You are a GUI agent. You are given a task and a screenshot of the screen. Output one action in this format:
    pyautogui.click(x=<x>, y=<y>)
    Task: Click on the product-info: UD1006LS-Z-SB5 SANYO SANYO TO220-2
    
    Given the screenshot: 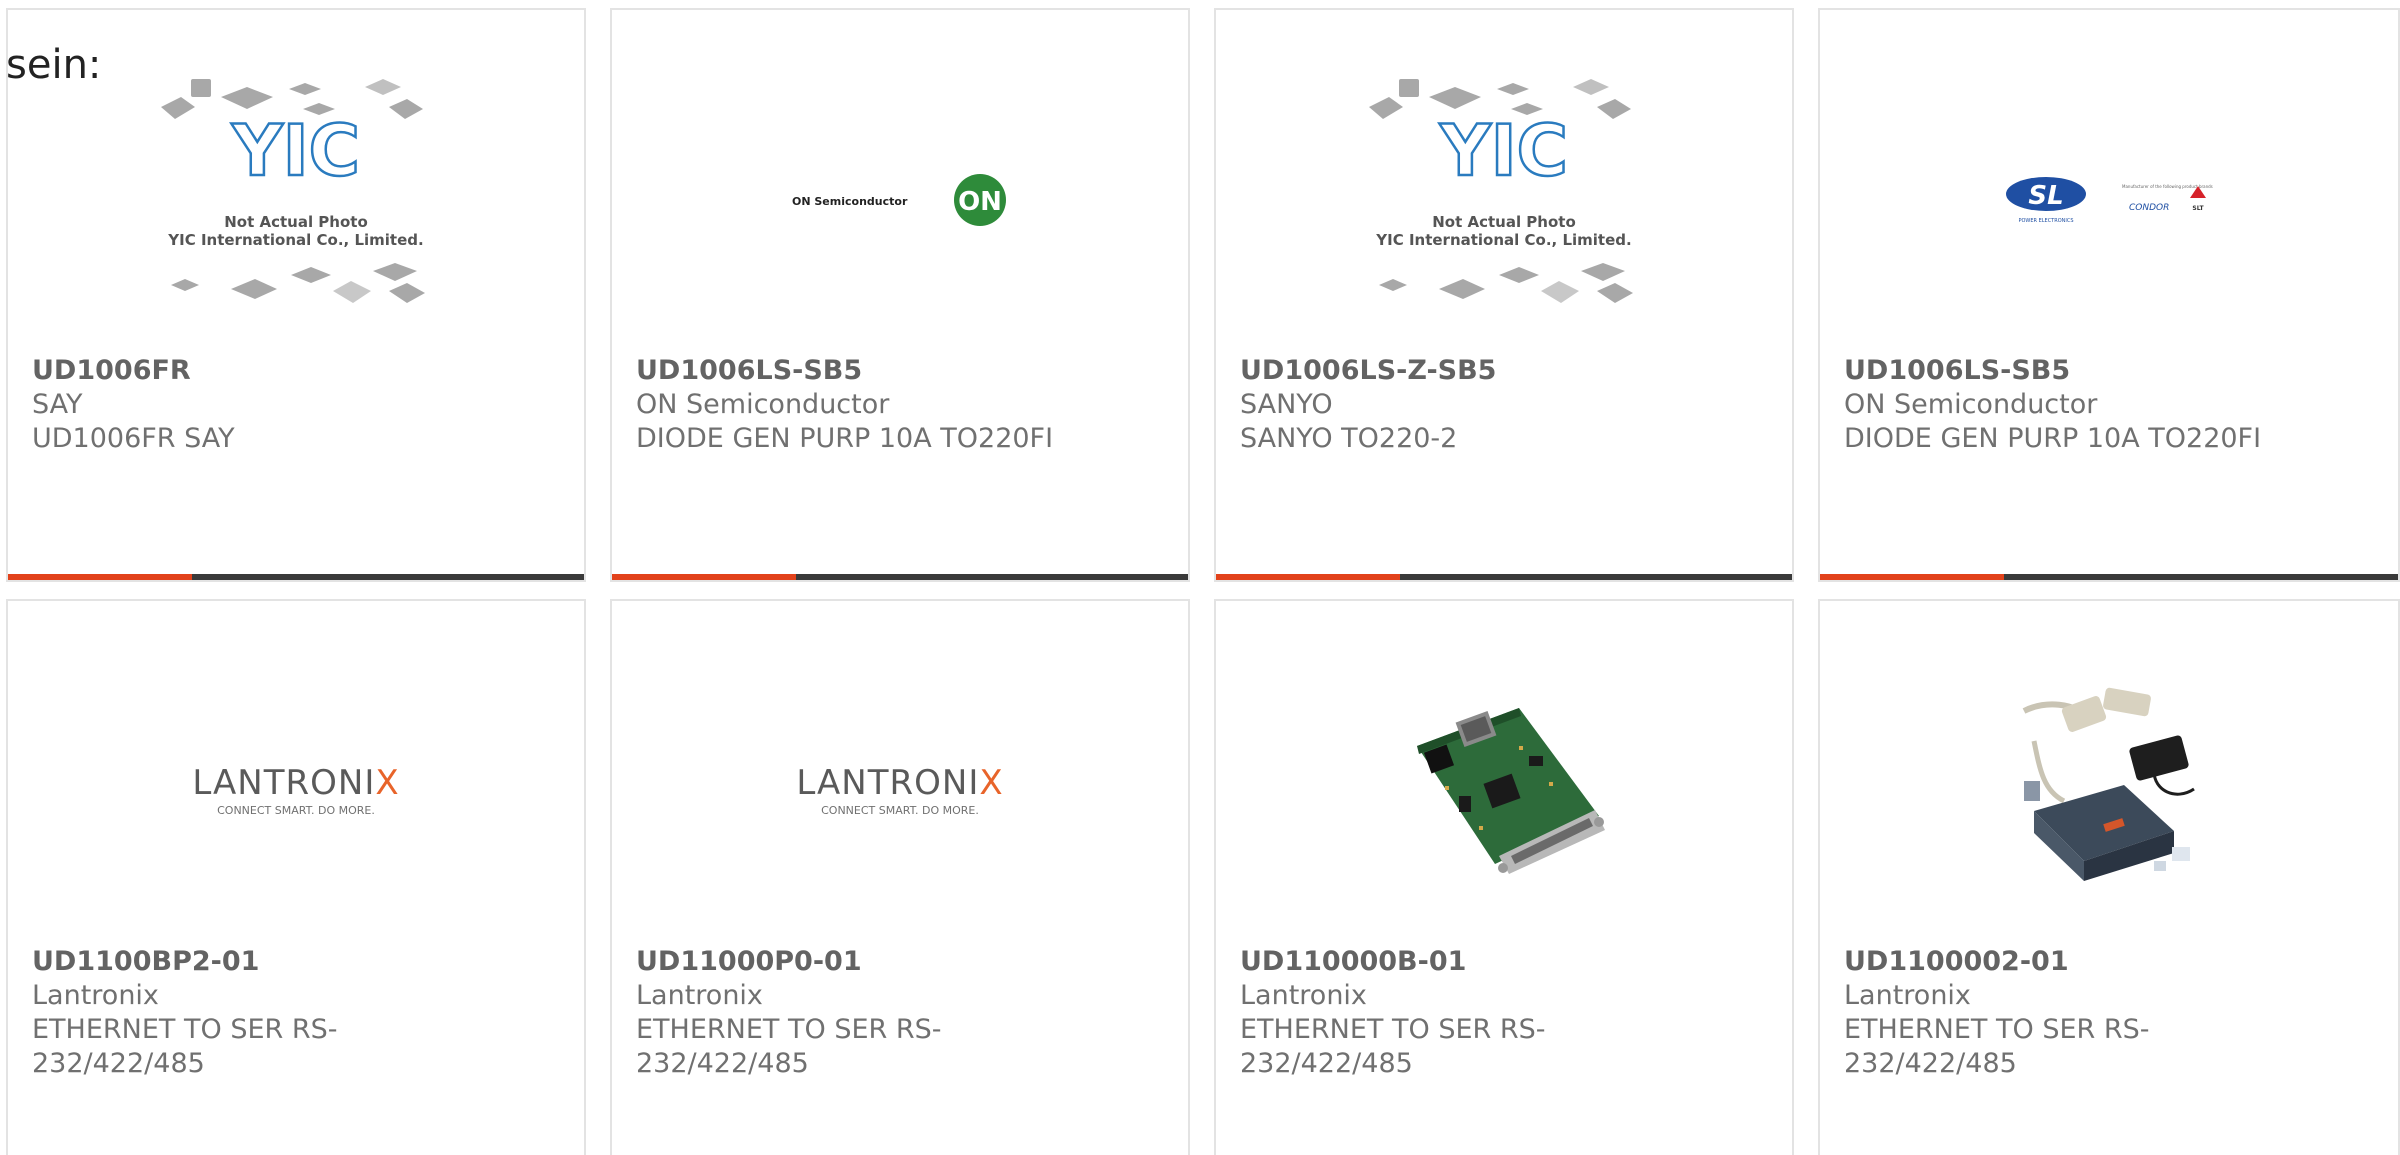 What is the action you would take?
    pyautogui.click(x=1460, y=405)
    